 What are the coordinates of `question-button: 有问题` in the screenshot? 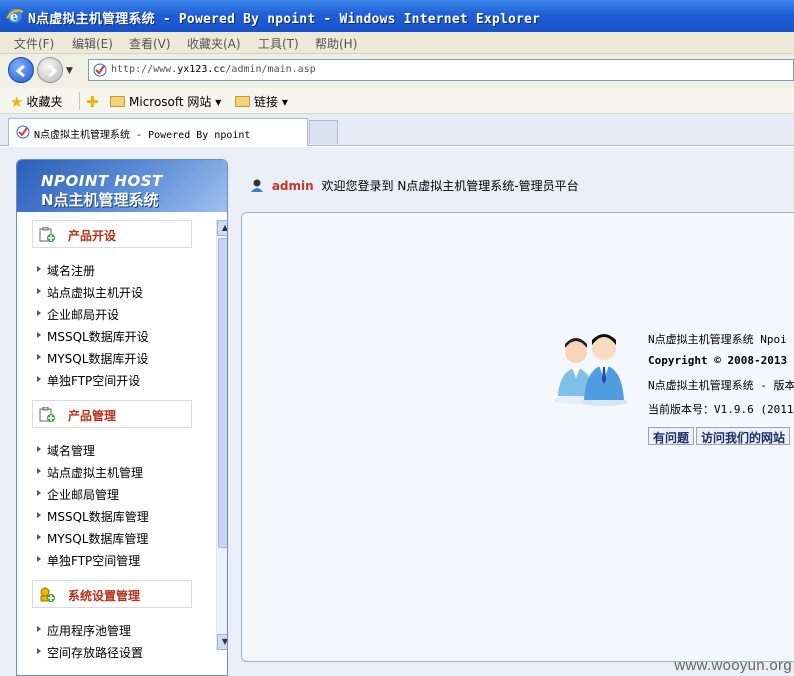 It's located at (671, 436).